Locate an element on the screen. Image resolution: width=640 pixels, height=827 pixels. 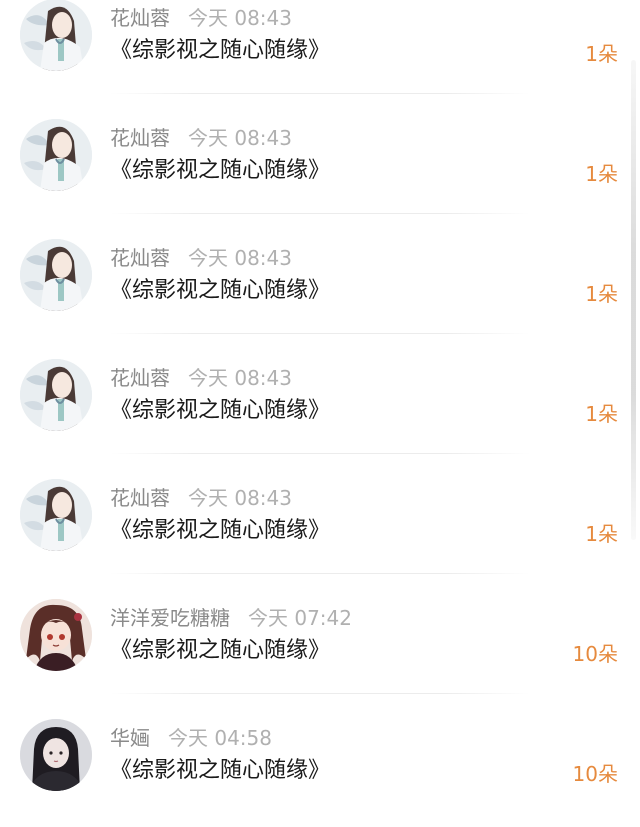
scrollbar is located at coordinates (633, 300).